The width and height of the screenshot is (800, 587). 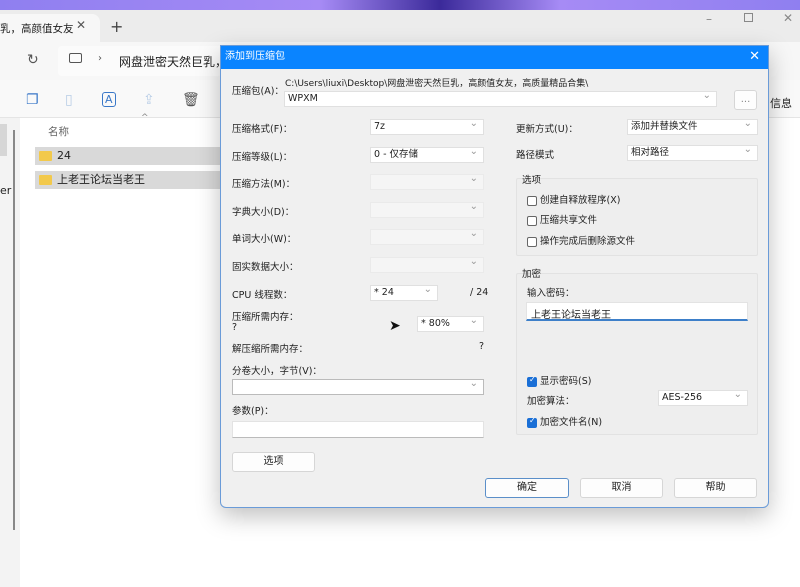 What do you see at coordinates (253, 411) in the screenshot?
I see `parameters-label: 参数(P)：` at bounding box center [253, 411].